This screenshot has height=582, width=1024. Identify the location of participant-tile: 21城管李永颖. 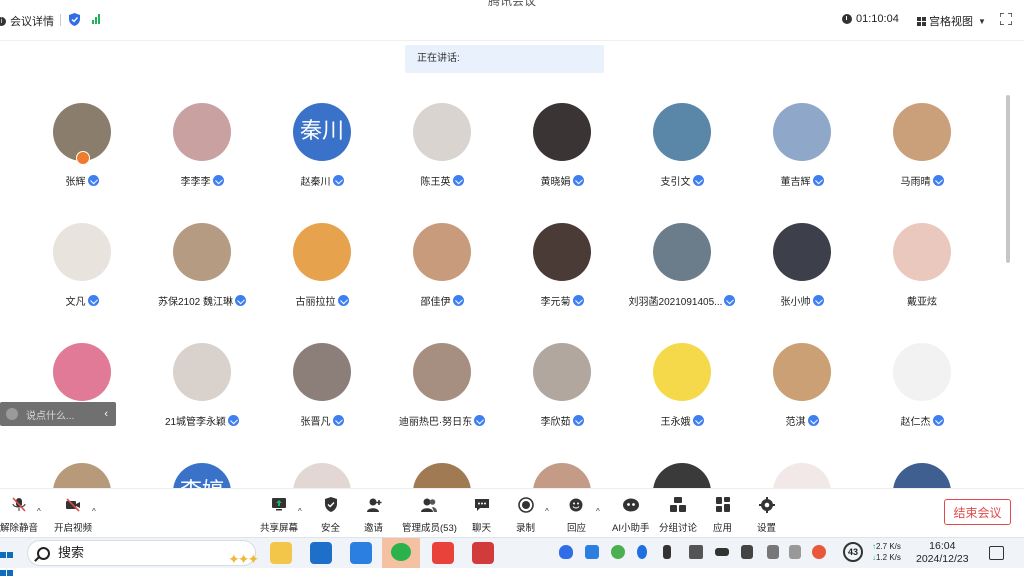
(202, 385).